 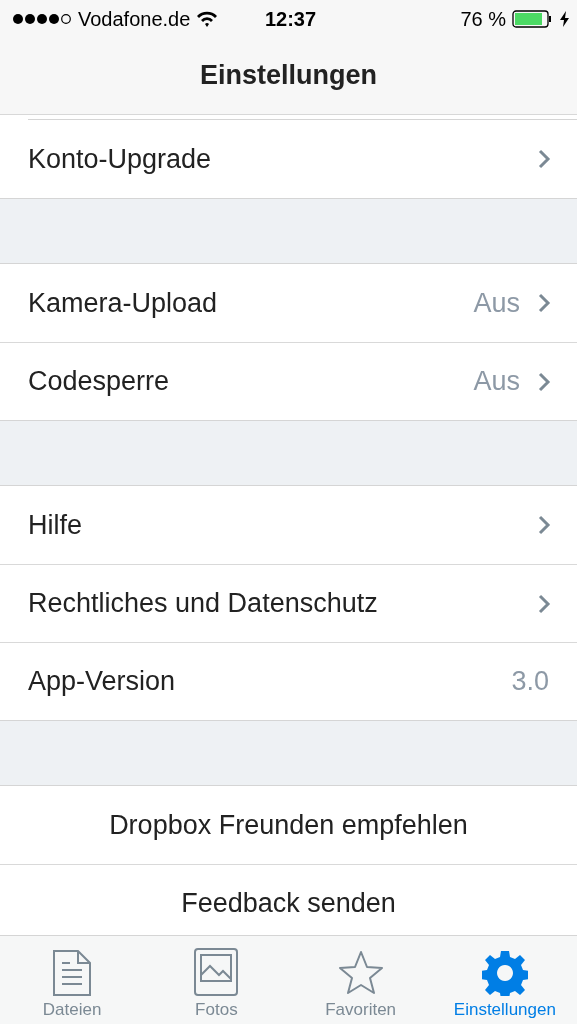 I want to click on row-label: Rechtliches und Datenschutz, so click(x=203, y=603).